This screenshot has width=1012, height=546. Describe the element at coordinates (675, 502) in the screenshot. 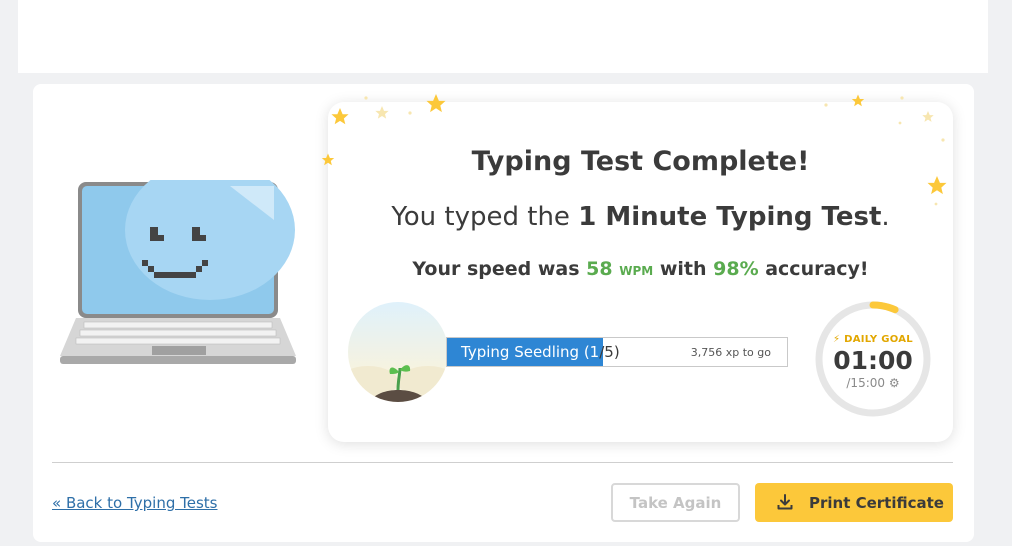

I see `take-again-button: Take Again` at that location.